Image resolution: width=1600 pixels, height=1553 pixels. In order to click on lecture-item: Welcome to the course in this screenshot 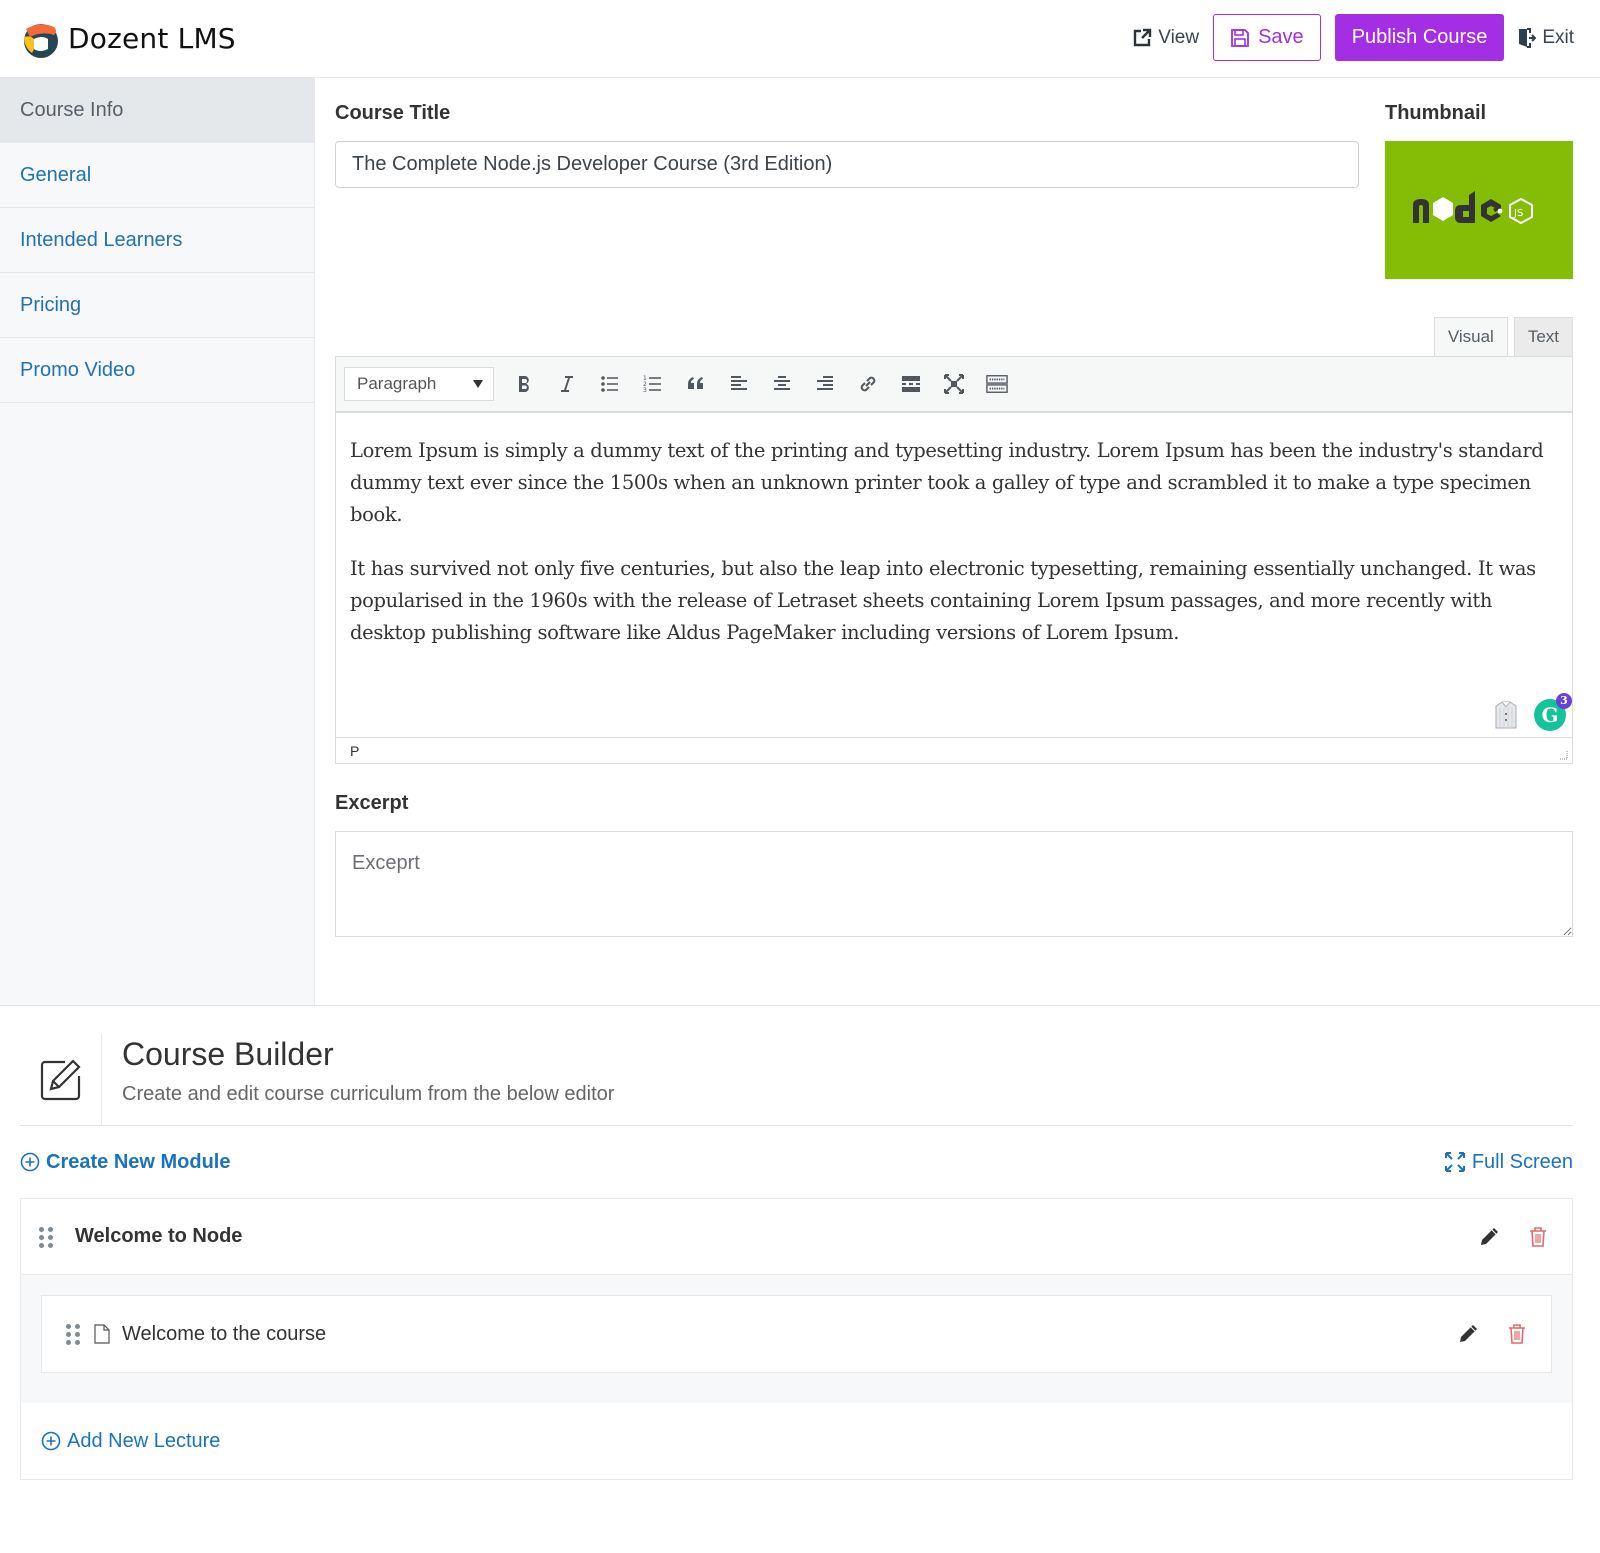, I will do `click(796, 1334)`.